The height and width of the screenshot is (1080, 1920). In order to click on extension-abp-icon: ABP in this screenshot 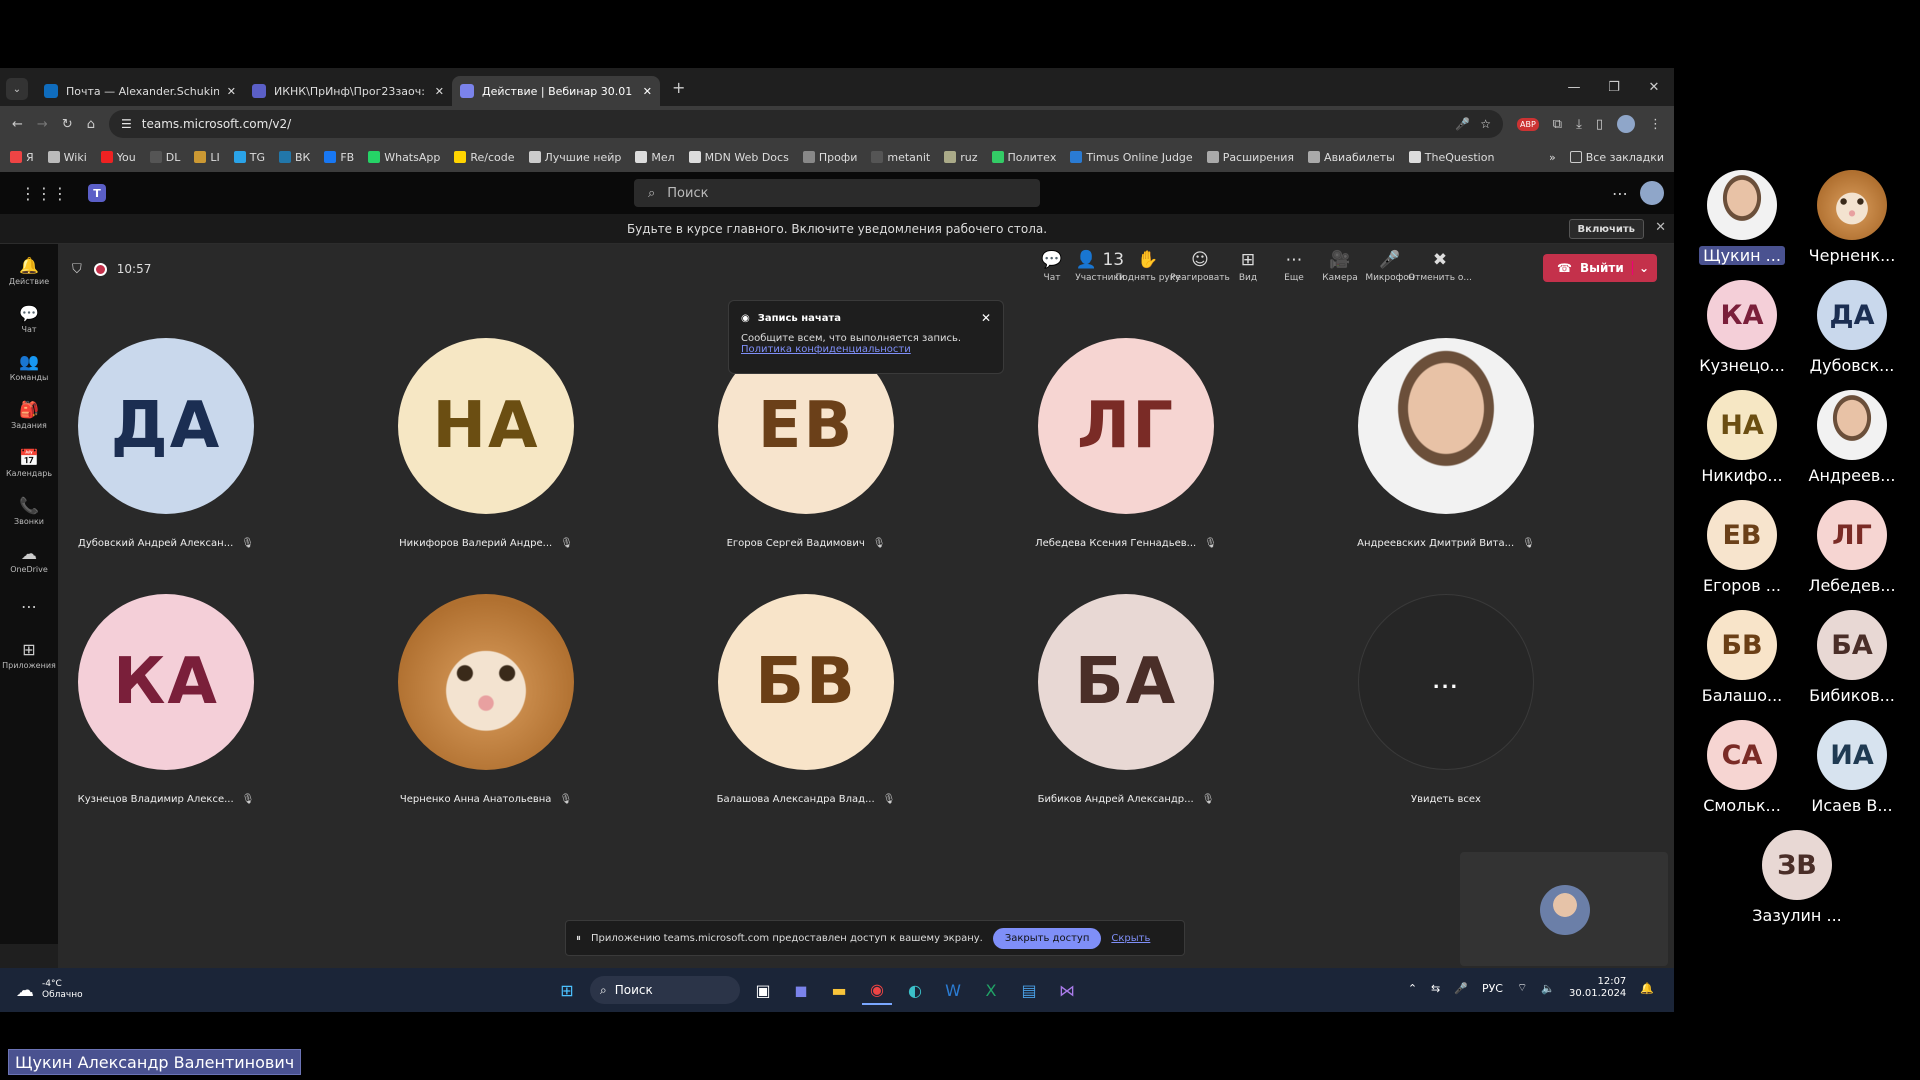, I will do `click(1528, 124)`.